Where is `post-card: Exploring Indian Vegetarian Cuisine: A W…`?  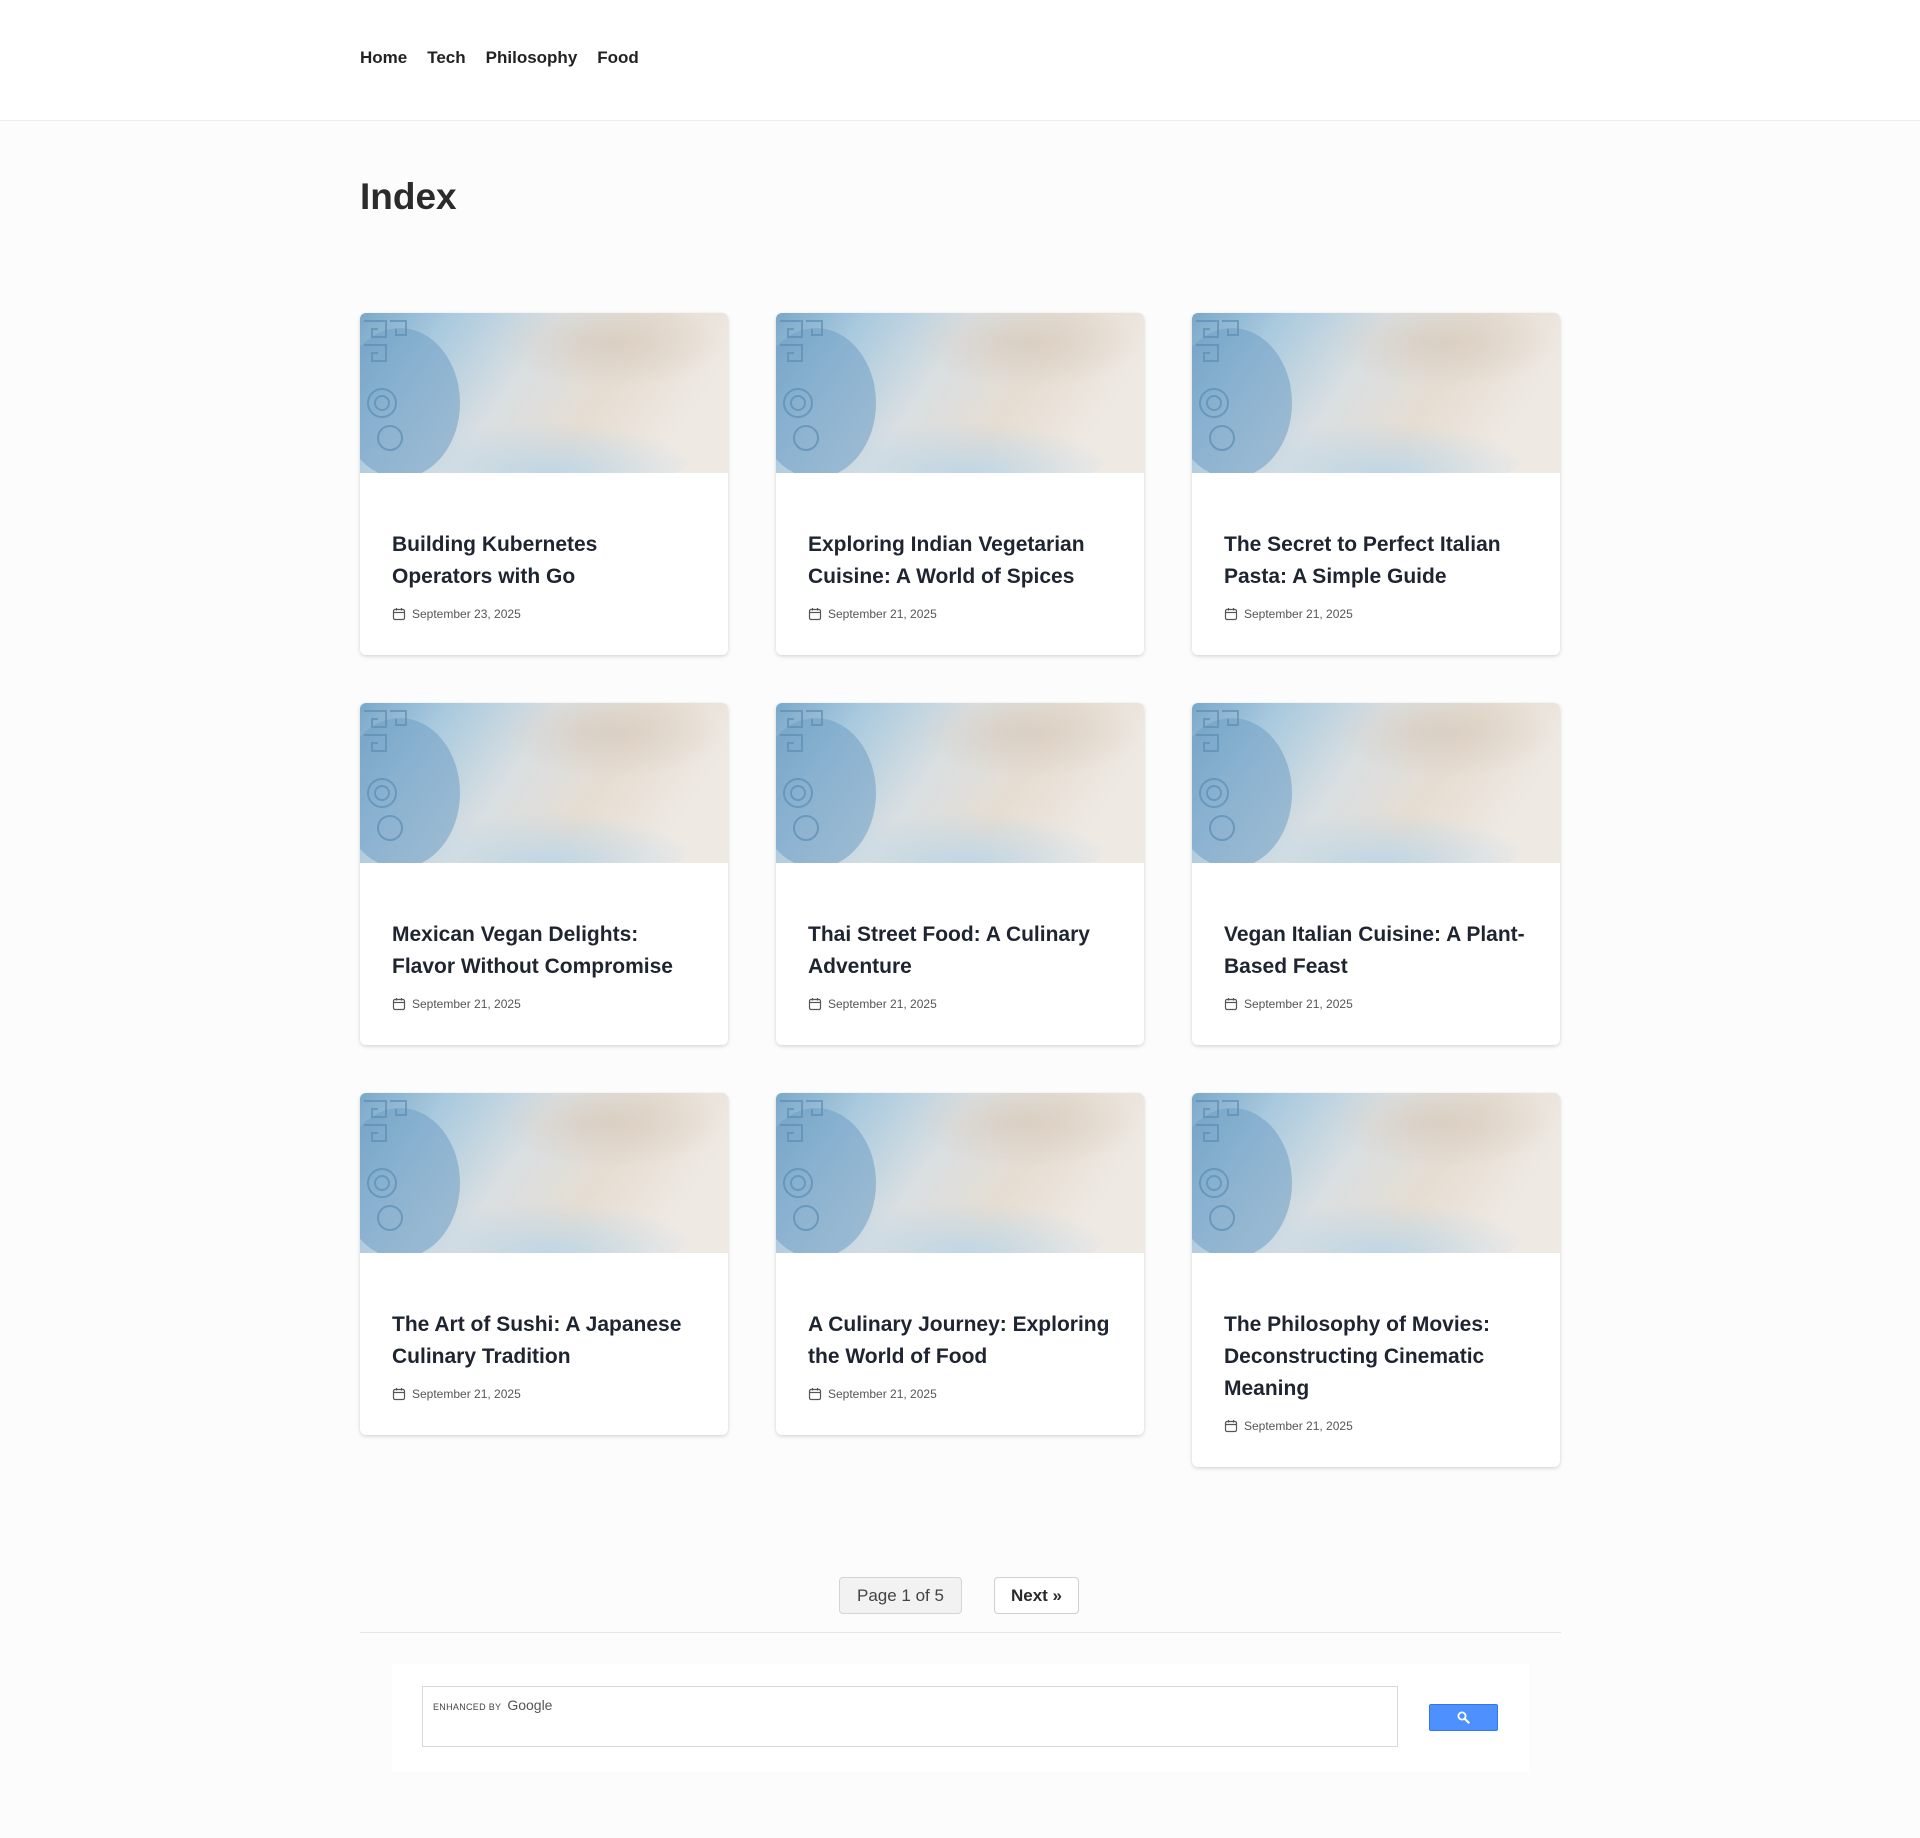
post-card: Exploring Indian Vegetarian Cuisine: A W… is located at coordinates (960, 484).